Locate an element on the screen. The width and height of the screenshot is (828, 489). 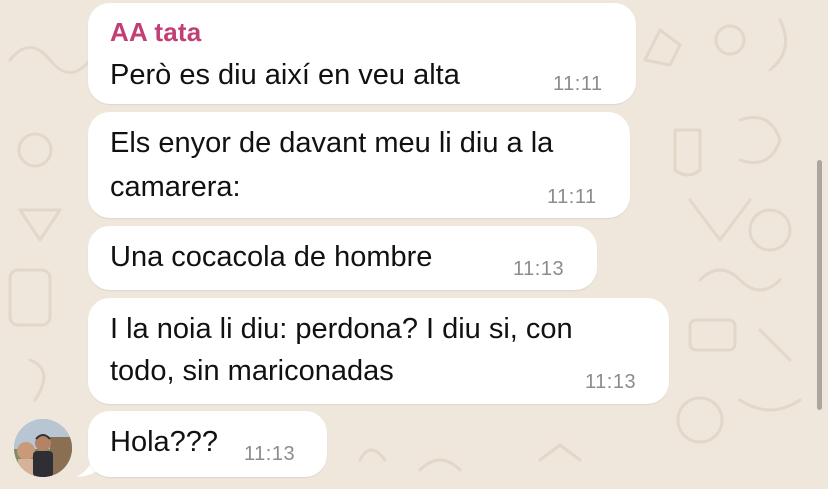
message-text: Els enyor de davant meu li diu a la is located at coordinates (332, 143).